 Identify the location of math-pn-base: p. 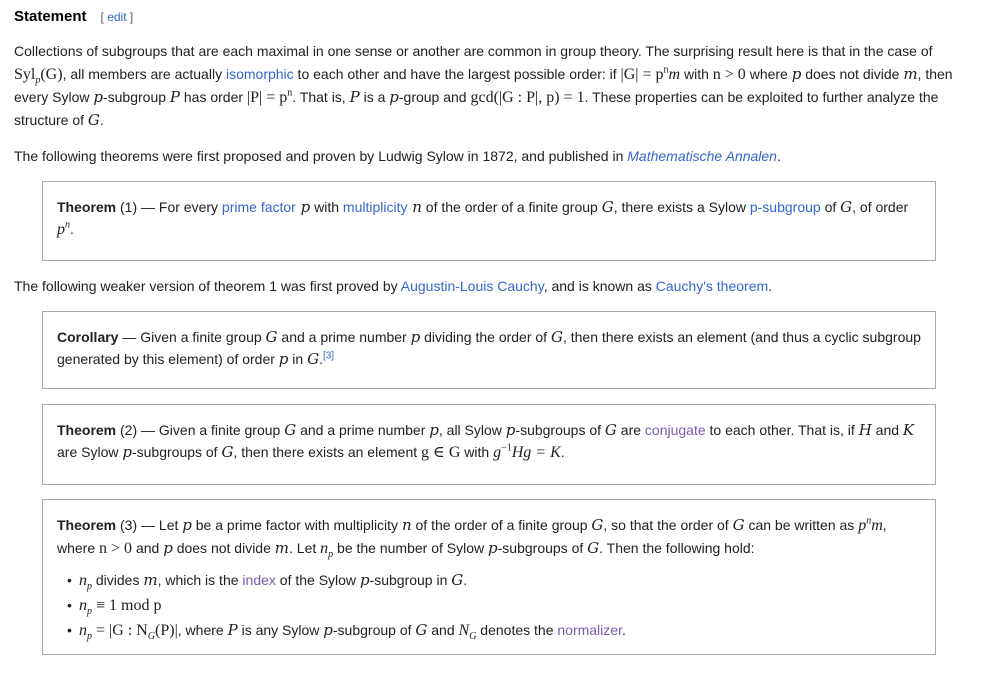
(61, 229).